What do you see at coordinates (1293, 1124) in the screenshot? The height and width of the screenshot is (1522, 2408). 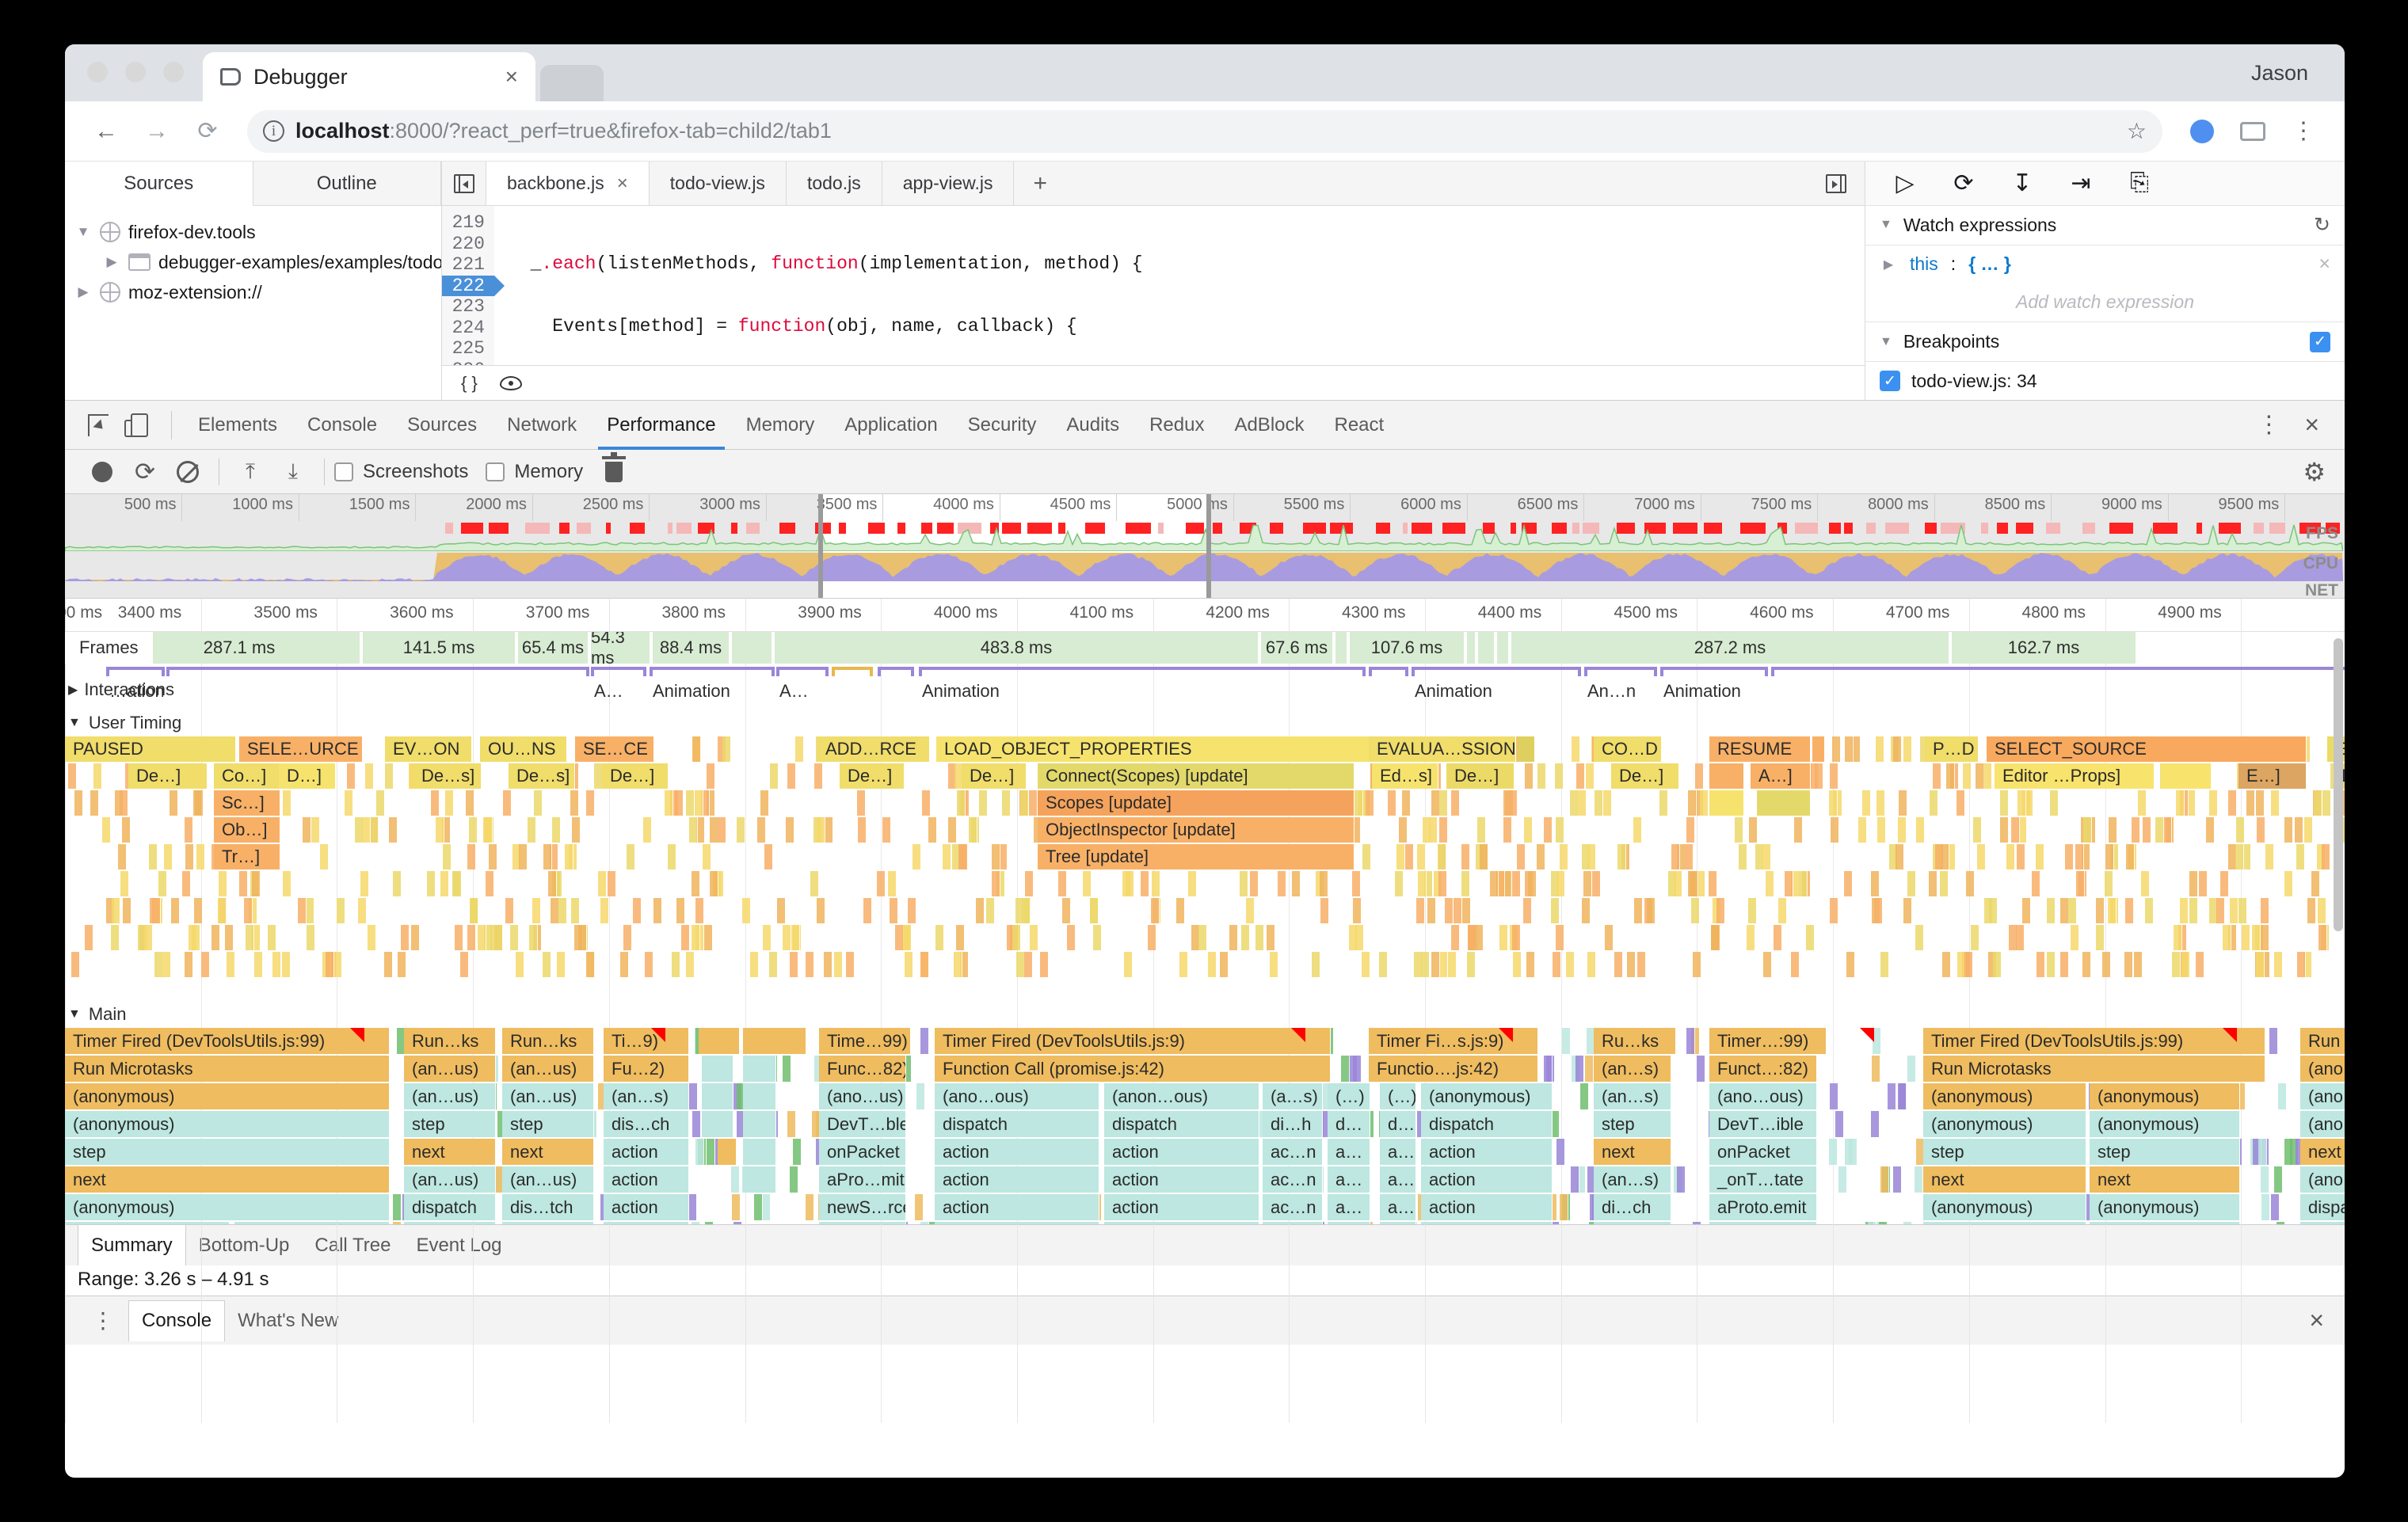 I see `main-block: di…h` at bounding box center [1293, 1124].